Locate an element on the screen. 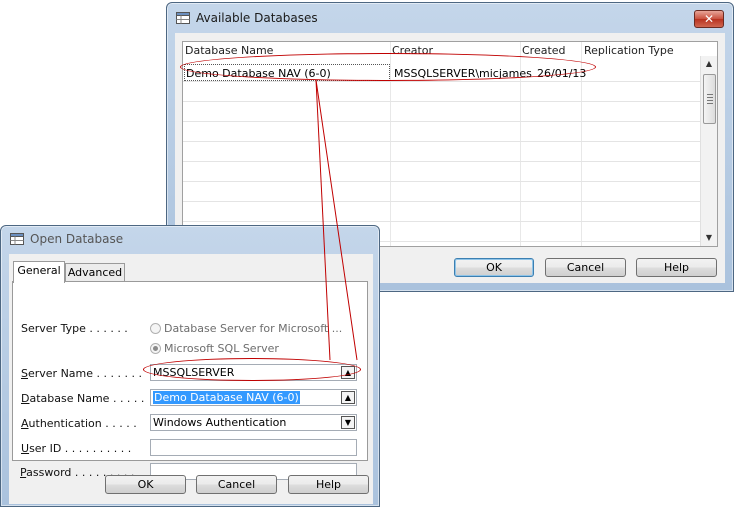  tab-advanced: Advanced is located at coordinates (95, 273).